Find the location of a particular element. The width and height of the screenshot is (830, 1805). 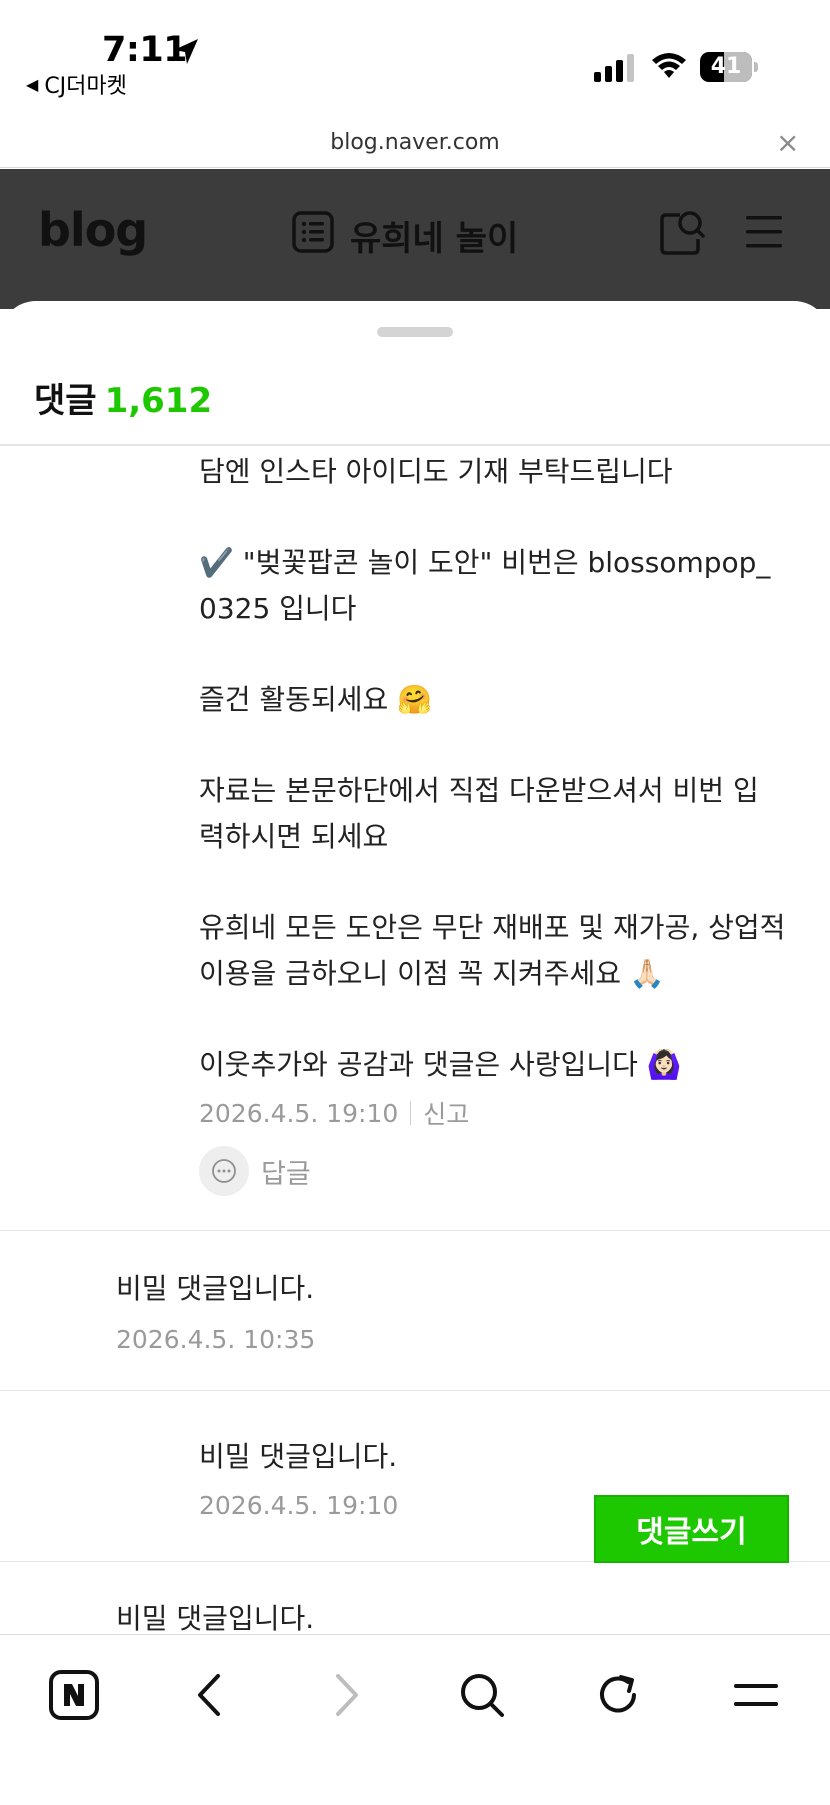

url-text: blog.naver.com is located at coordinates (415, 142).